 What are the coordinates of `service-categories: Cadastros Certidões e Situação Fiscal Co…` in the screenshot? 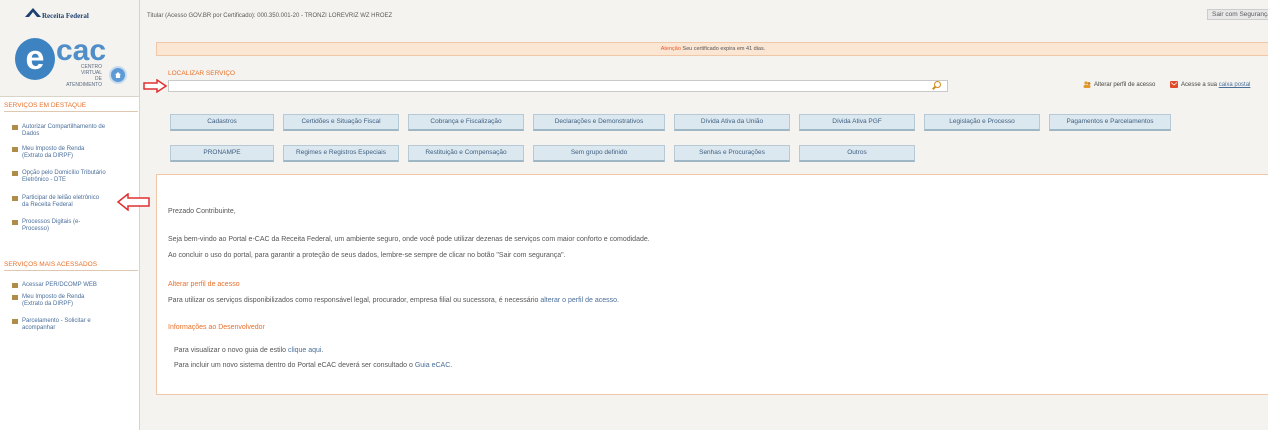 It's located at (712, 137).